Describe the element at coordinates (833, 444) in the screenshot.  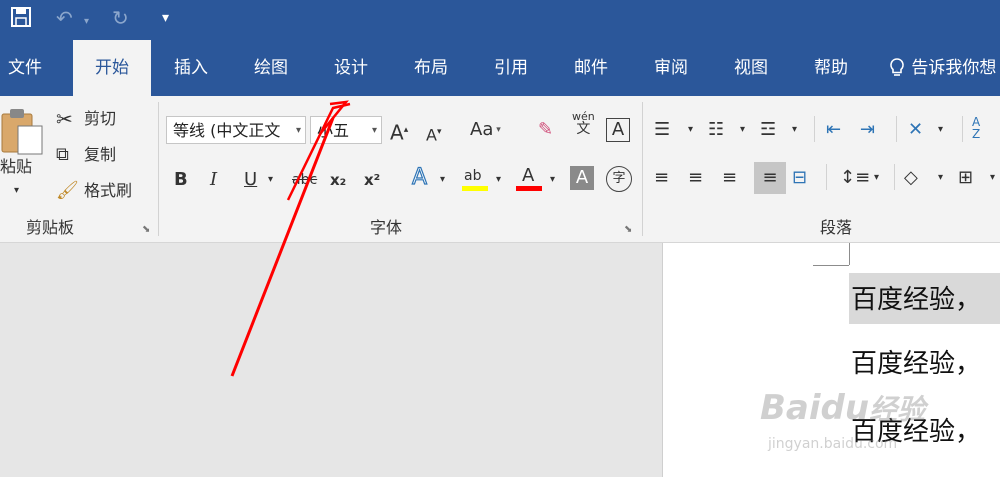
I see `watermark-url: jingyan.baidu.com` at that location.